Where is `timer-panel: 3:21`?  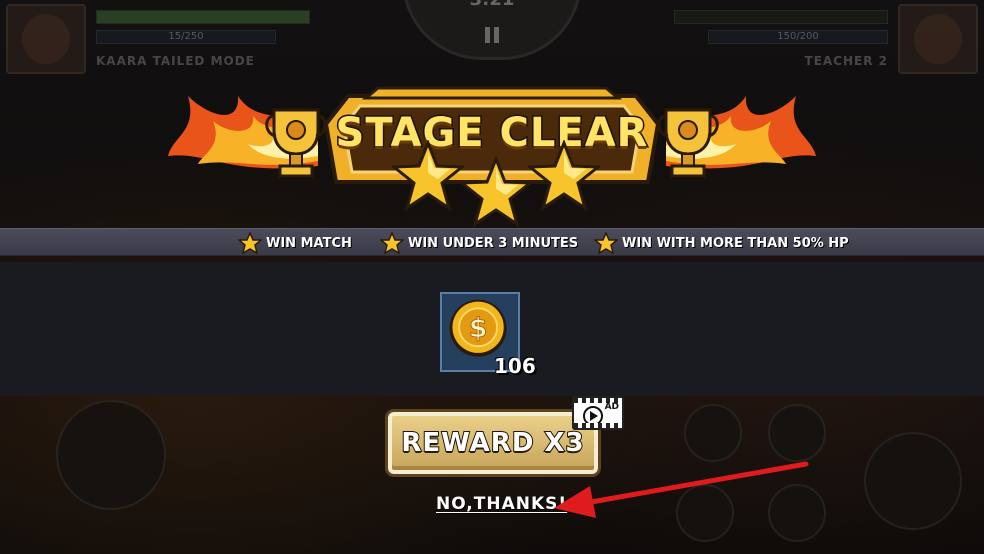
timer-panel: 3:21 is located at coordinates (492, 30).